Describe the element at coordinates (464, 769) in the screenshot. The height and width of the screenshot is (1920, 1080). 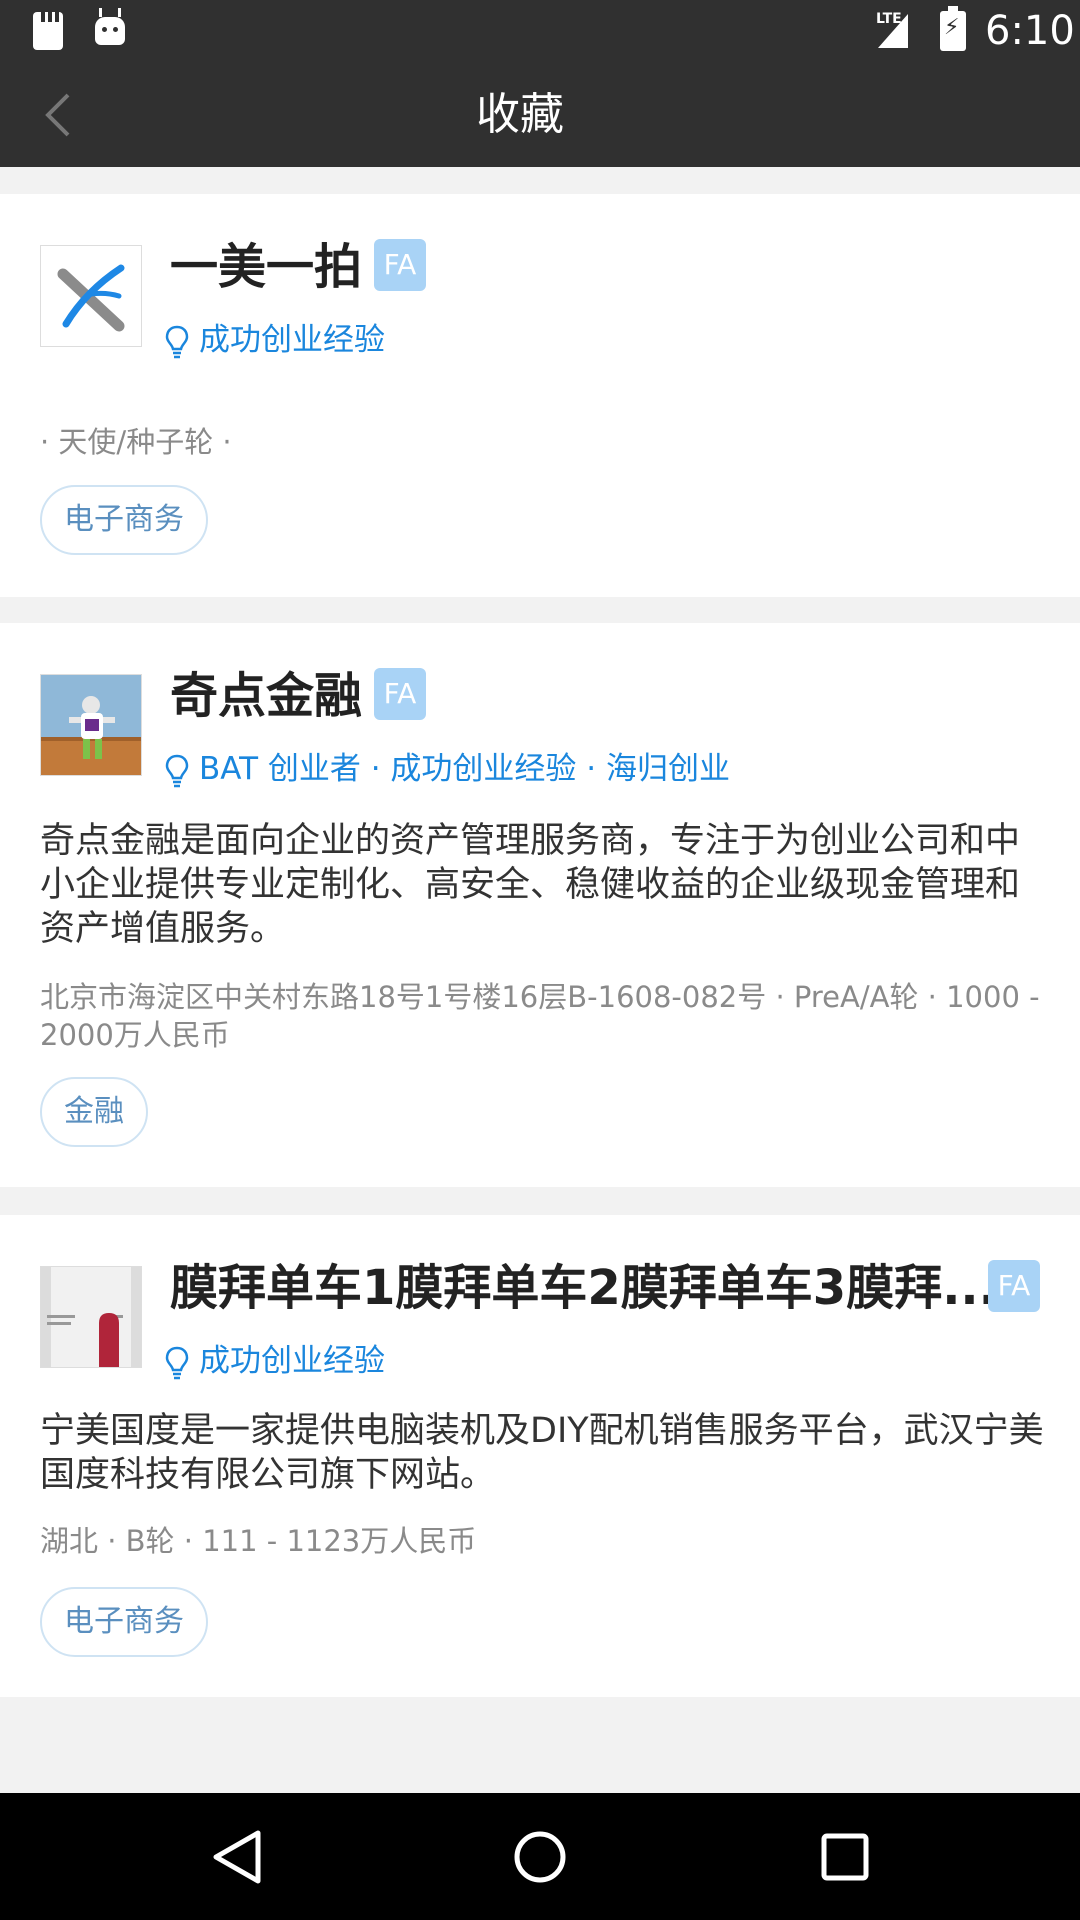
I see `founder-tags-text: BAT 创业者 · 成功创业经验 · 海归创业` at that location.